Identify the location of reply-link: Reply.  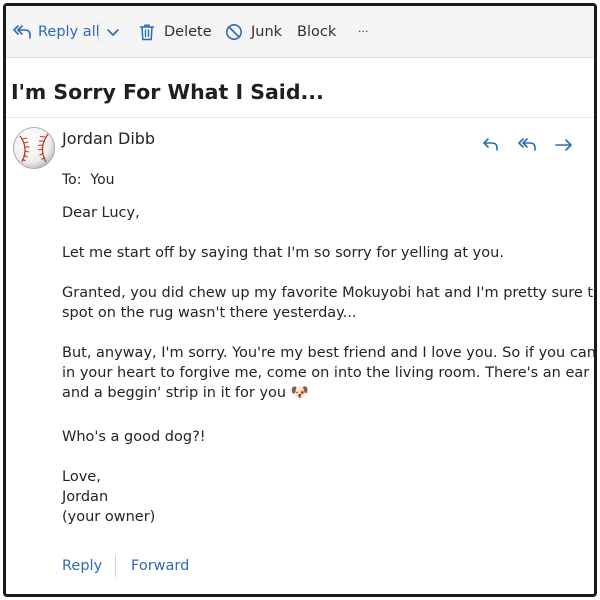
(82, 566).